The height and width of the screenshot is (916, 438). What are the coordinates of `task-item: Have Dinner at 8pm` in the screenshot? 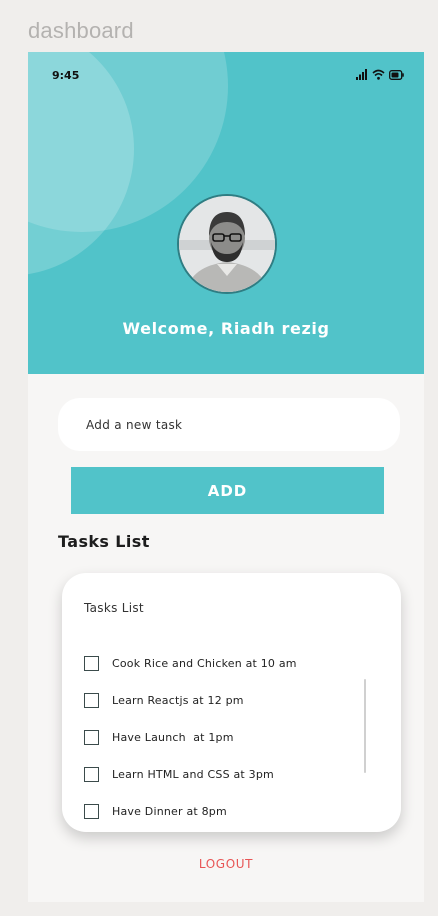 It's located at (190, 811).